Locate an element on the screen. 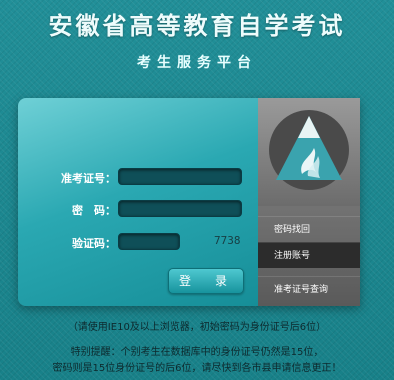  browser-notice: （请使用IE10及以上浏览器，初始密码为身份证号后6位） is located at coordinates (197, 327).